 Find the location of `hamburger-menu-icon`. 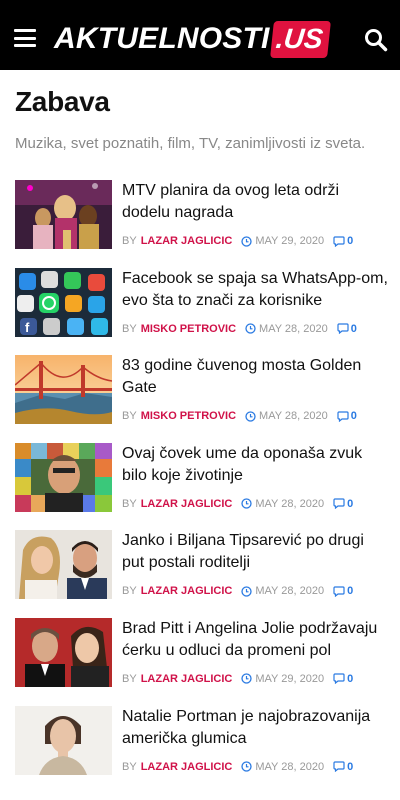

hamburger-menu-icon is located at coordinates (25, 38).